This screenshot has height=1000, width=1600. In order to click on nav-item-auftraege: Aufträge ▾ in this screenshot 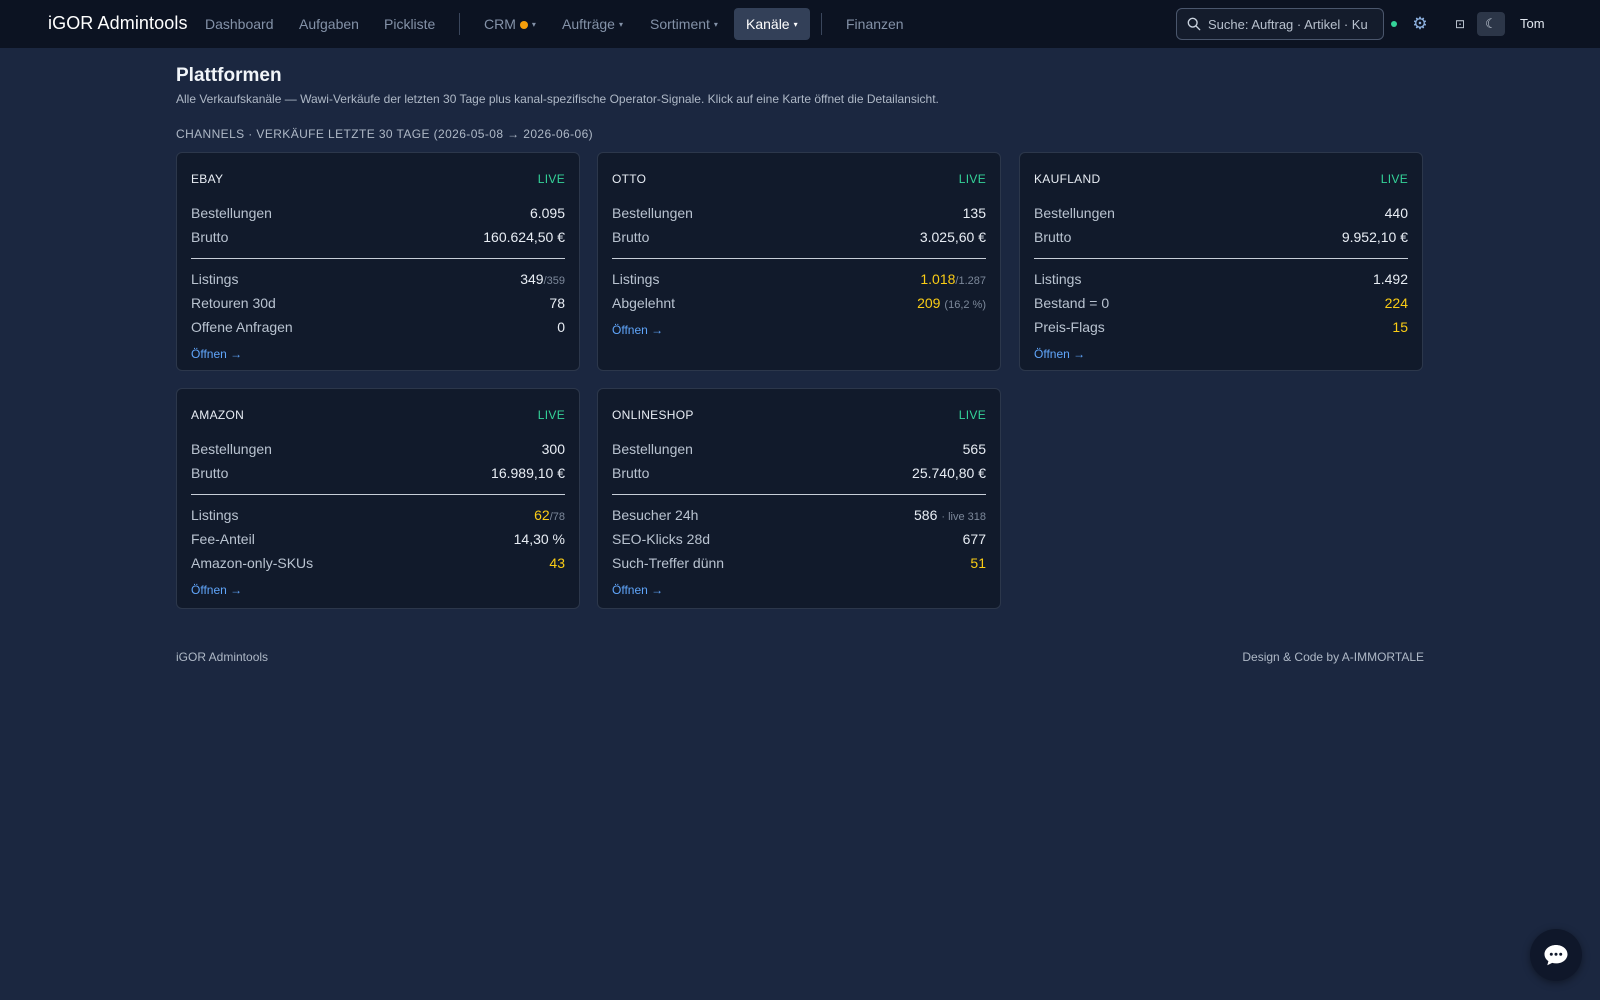, I will do `click(592, 24)`.